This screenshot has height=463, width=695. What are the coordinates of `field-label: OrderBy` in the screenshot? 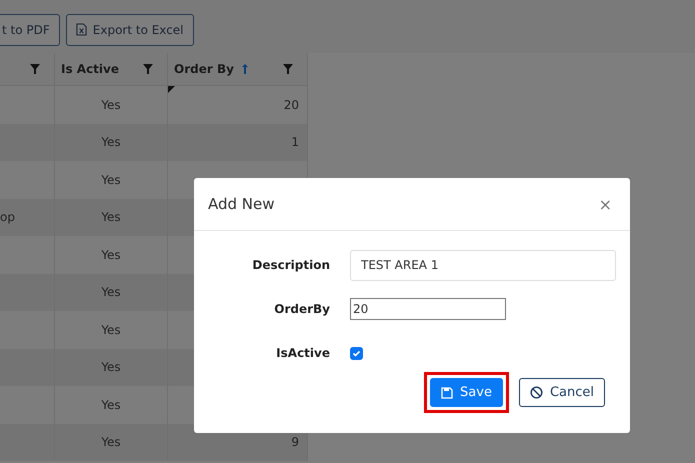 It's located at (301, 309).